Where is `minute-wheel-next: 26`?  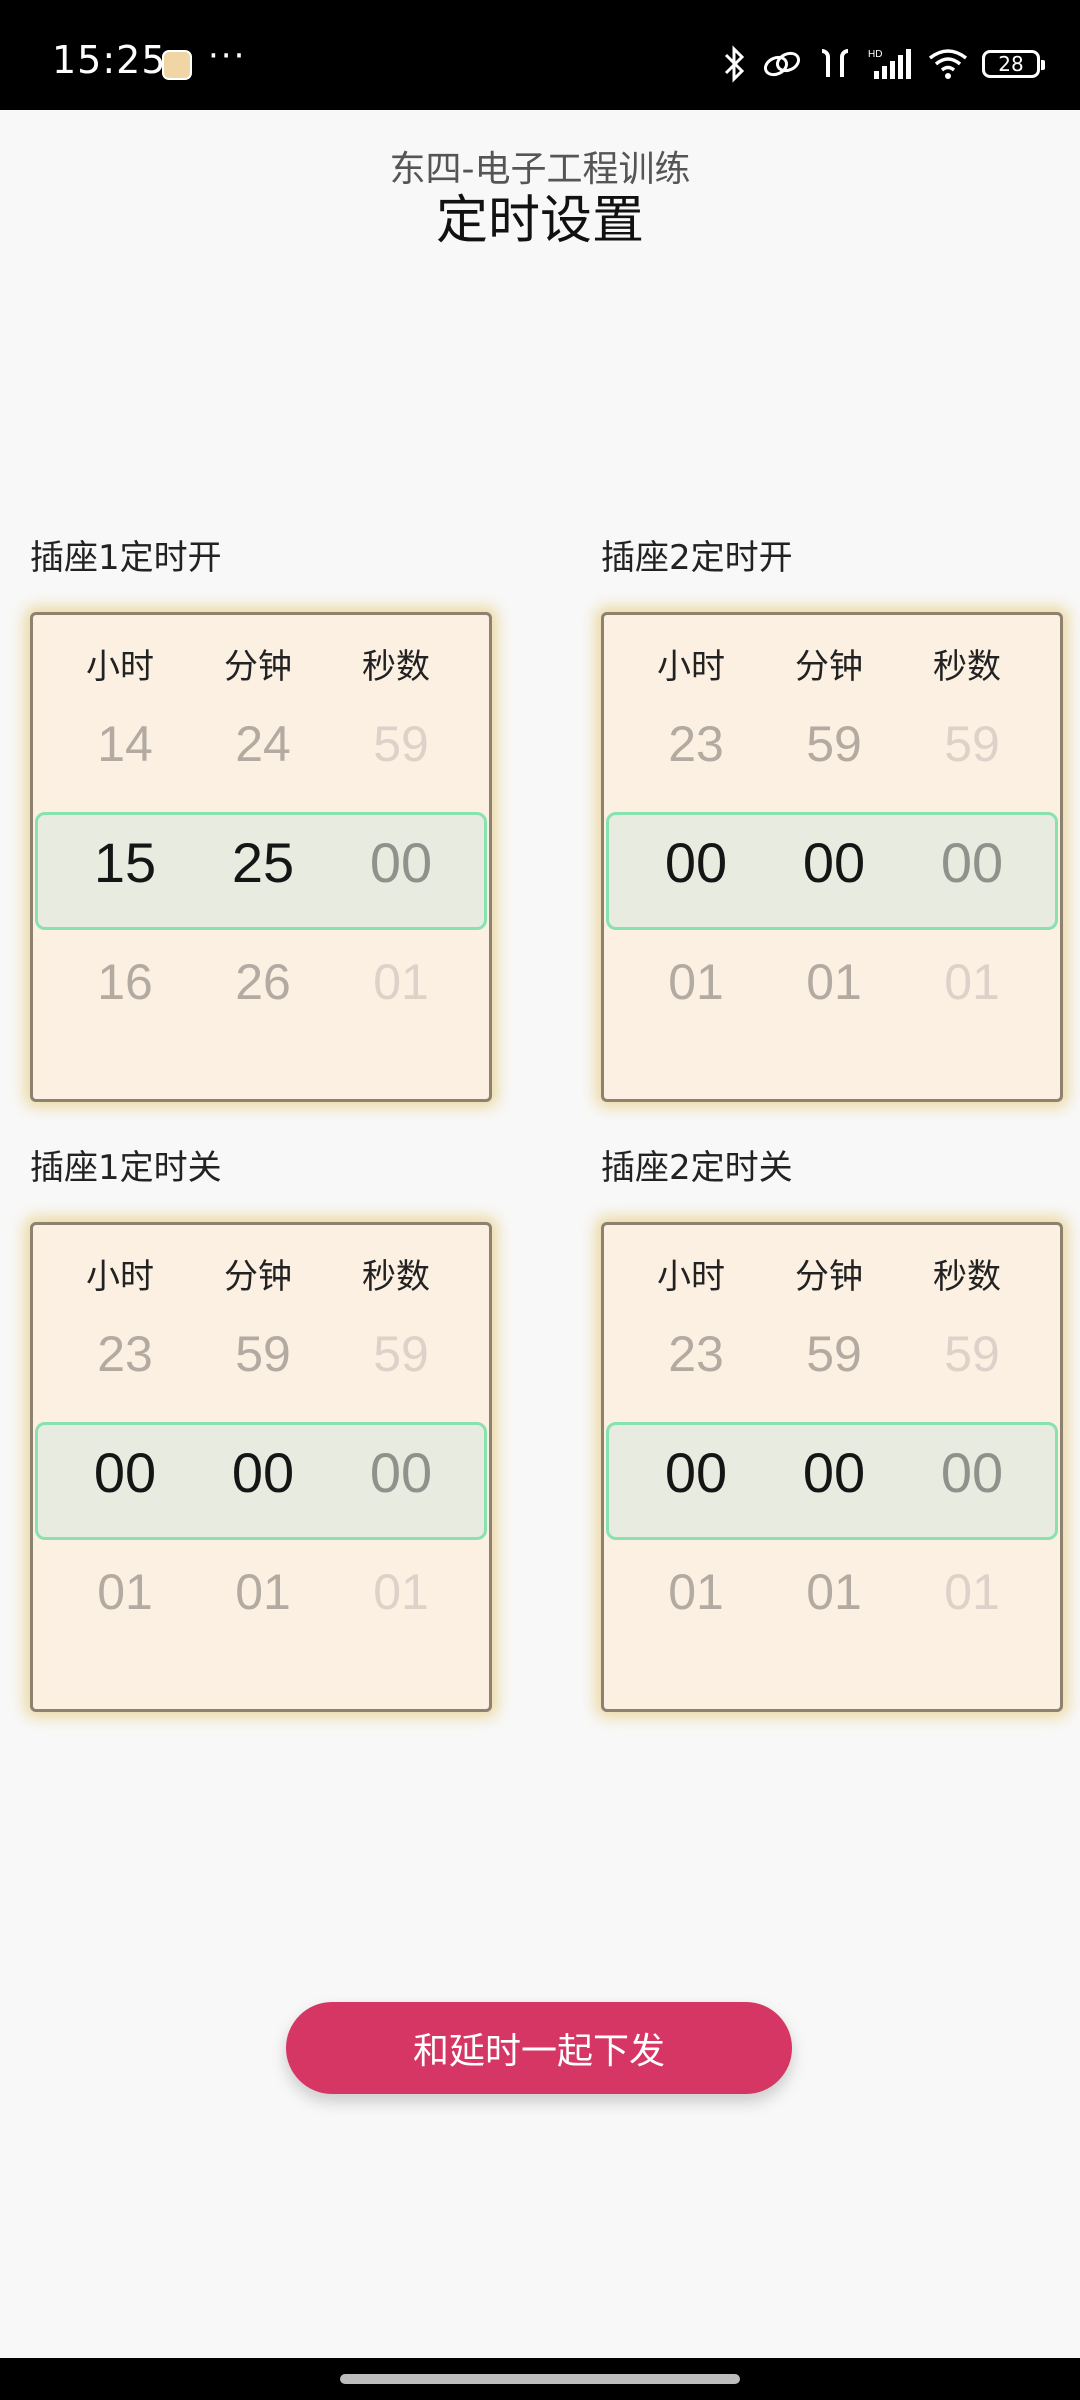 minute-wheel-next: 26 is located at coordinates (263, 982).